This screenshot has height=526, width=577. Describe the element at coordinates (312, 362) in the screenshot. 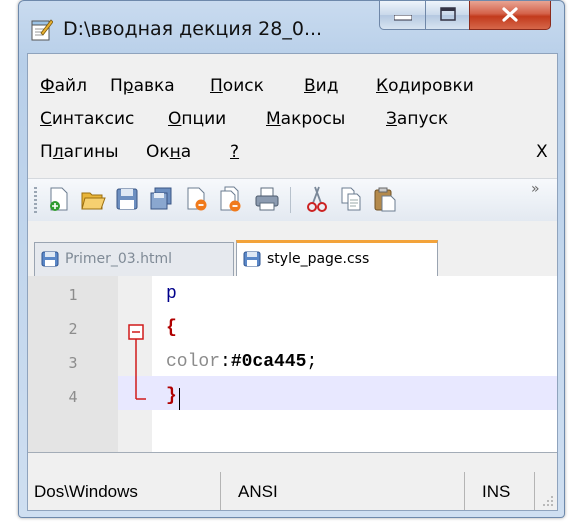

I see `css-semicolon: ;` at that location.